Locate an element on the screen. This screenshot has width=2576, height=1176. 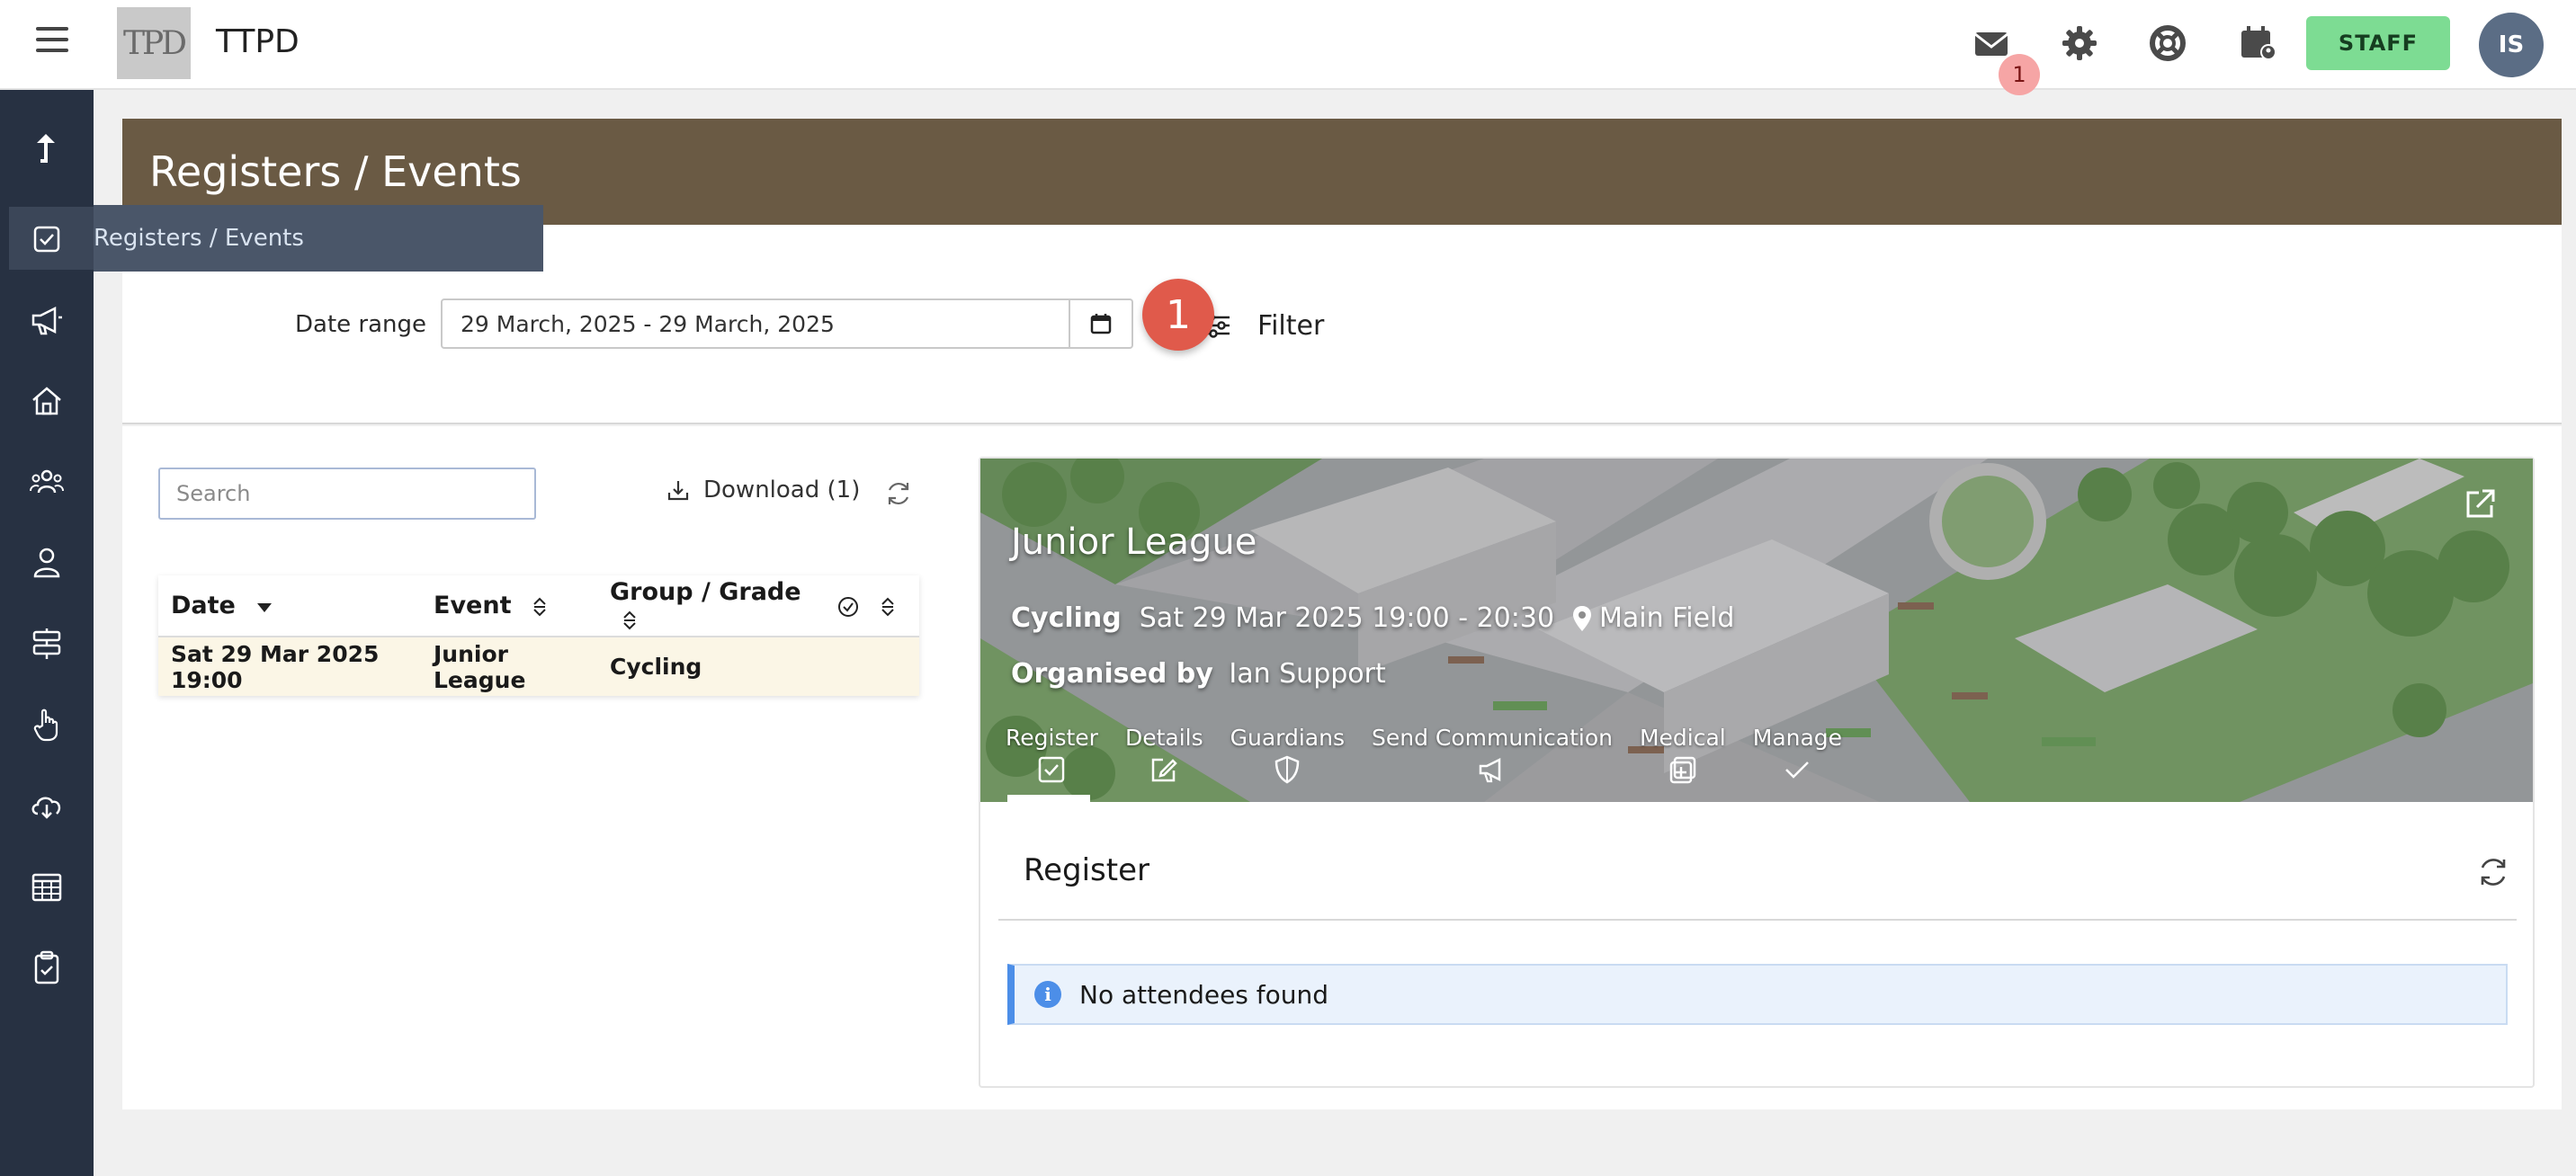
table-header-row: Date Event Group / Grade is located at coordinates (538, 606).